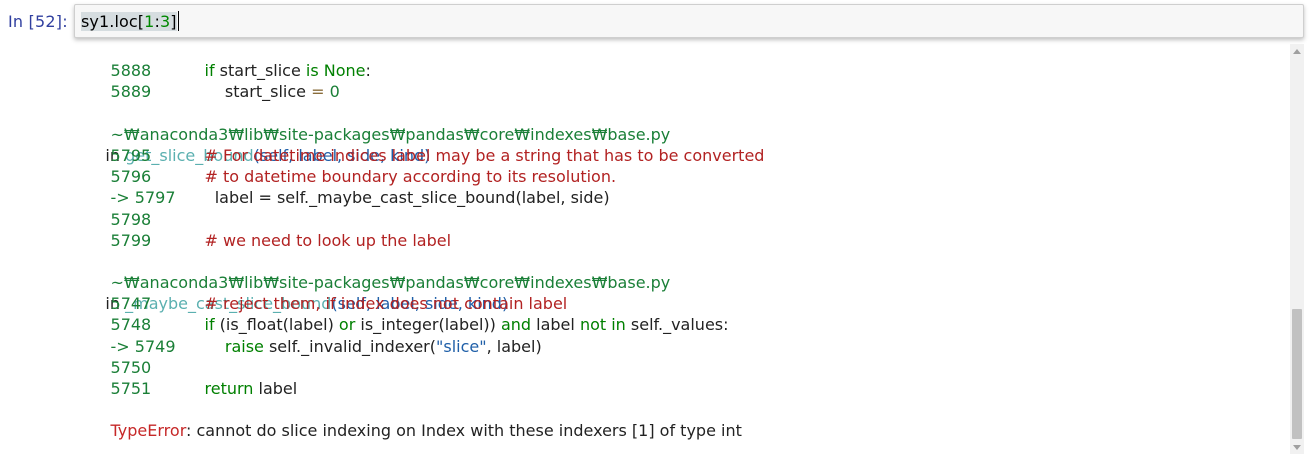 This screenshot has height=460, width=1309. Describe the element at coordinates (131, 325) in the screenshot. I see `line-number: 5748` at that location.